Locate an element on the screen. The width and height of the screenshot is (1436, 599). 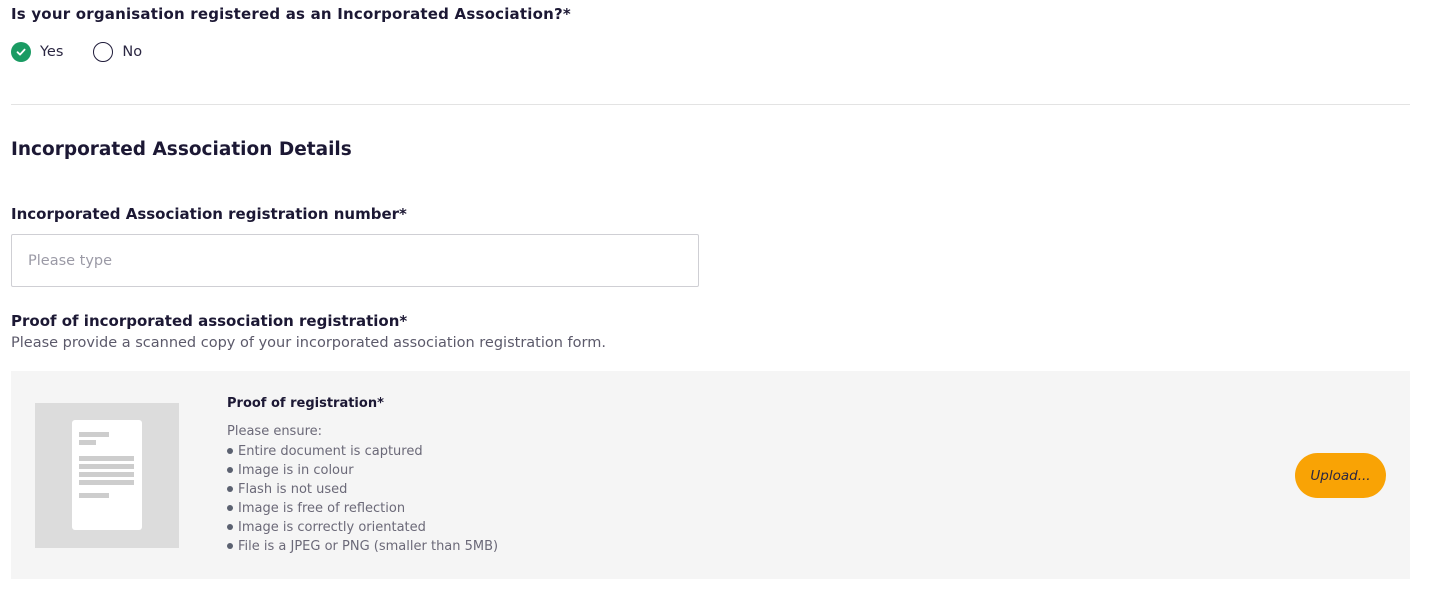
check-icon is located at coordinates (21, 52).